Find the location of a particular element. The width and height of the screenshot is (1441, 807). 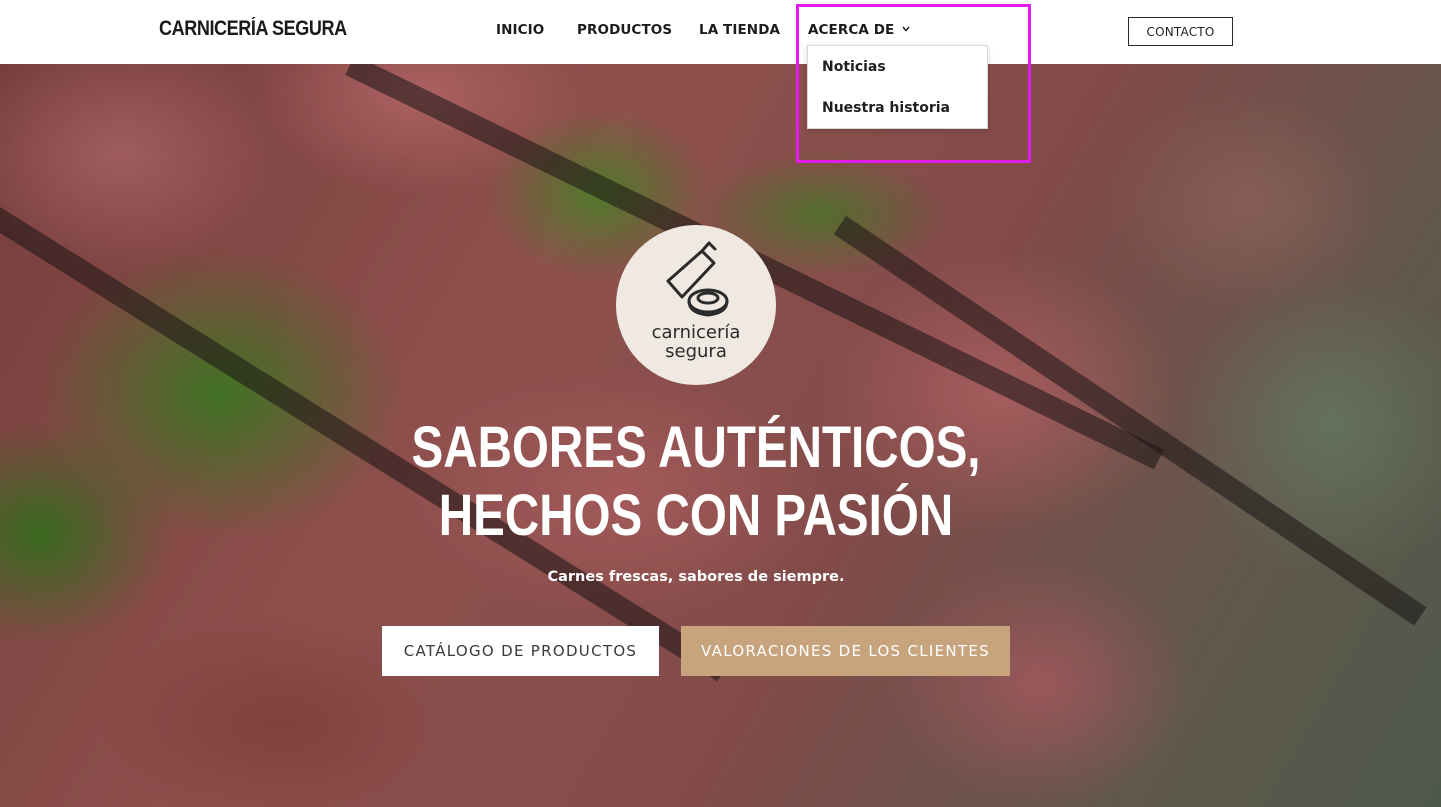

acerca-de-dropdown: Noticias Nuestra historia is located at coordinates (897, 87).